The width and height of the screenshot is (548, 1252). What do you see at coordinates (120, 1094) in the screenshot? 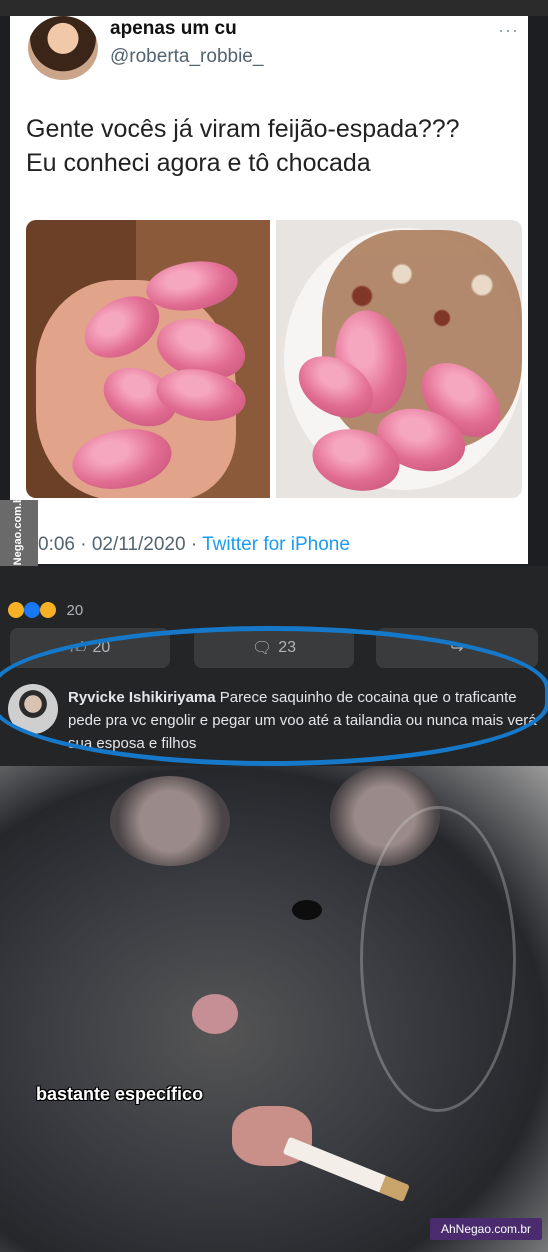
I see `meme-caption: bastante específico` at bounding box center [120, 1094].